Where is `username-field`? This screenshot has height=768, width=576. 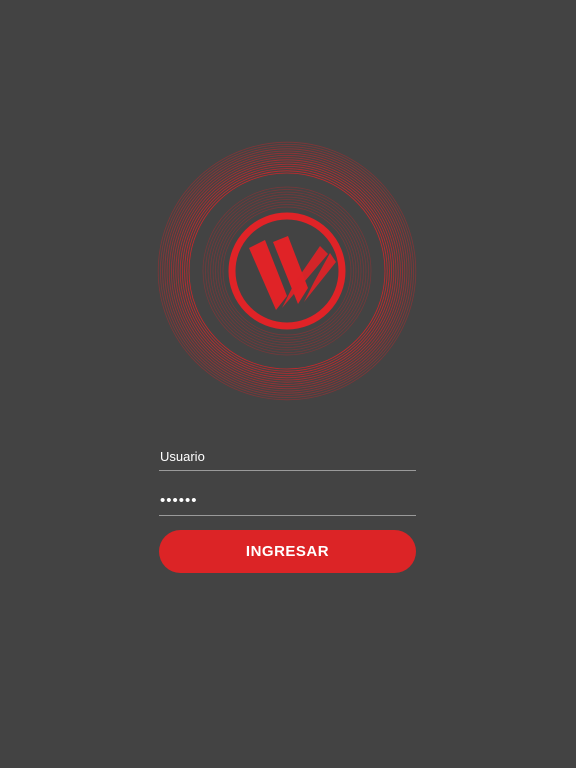
username-field is located at coordinates (287, 457).